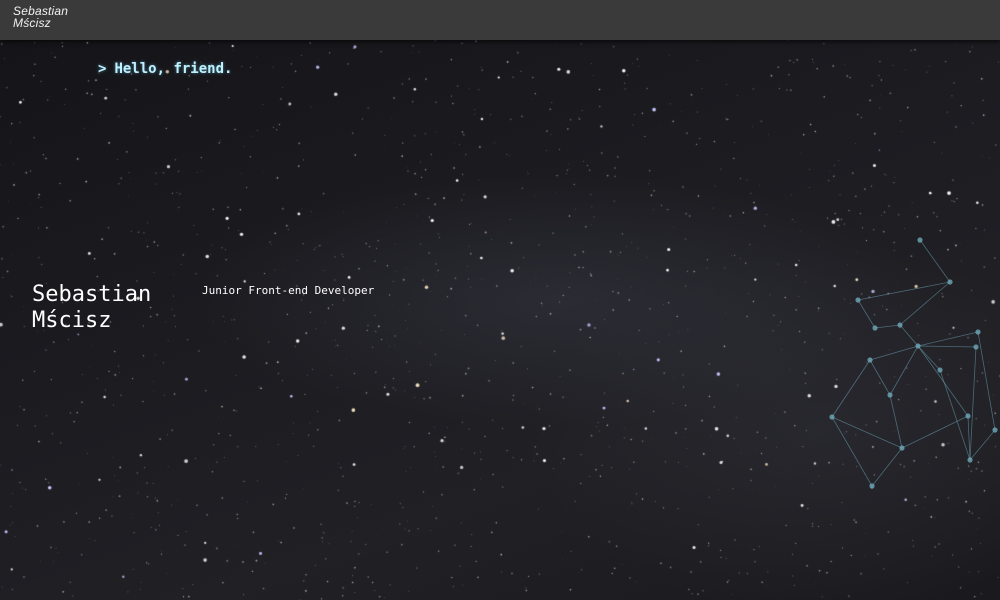 This screenshot has width=1000, height=600. Describe the element at coordinates (41, 17) in the screenshot. I see `logo-text: Sebastian Mścisz` at that location.